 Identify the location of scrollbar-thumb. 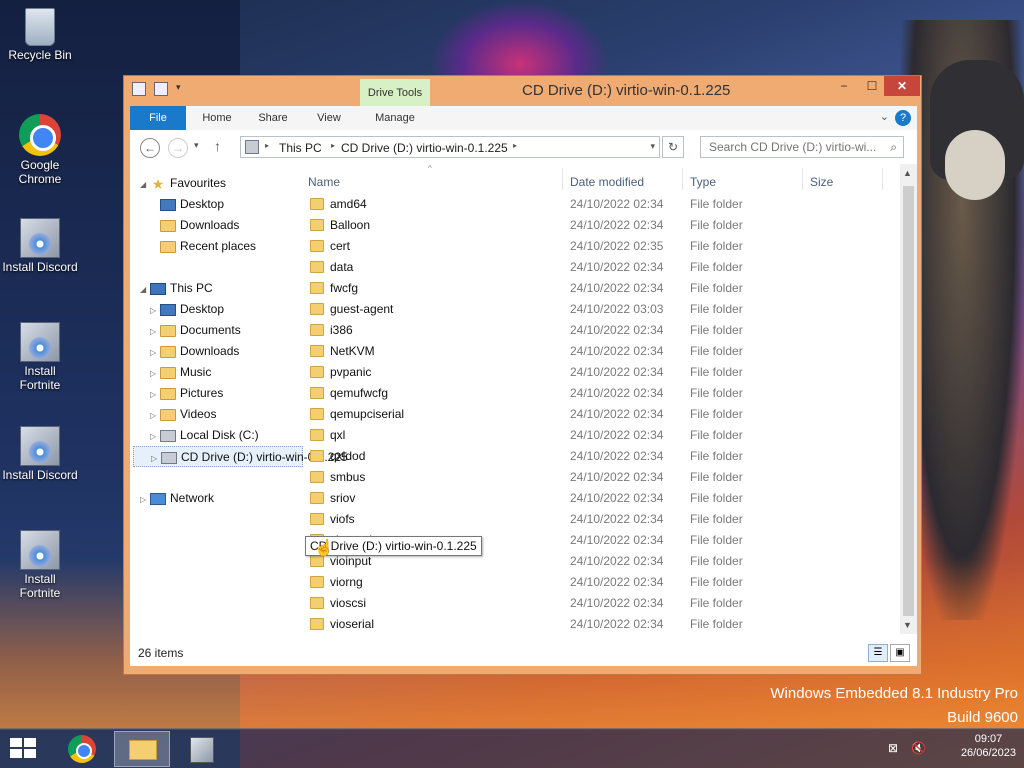
(908, 401).